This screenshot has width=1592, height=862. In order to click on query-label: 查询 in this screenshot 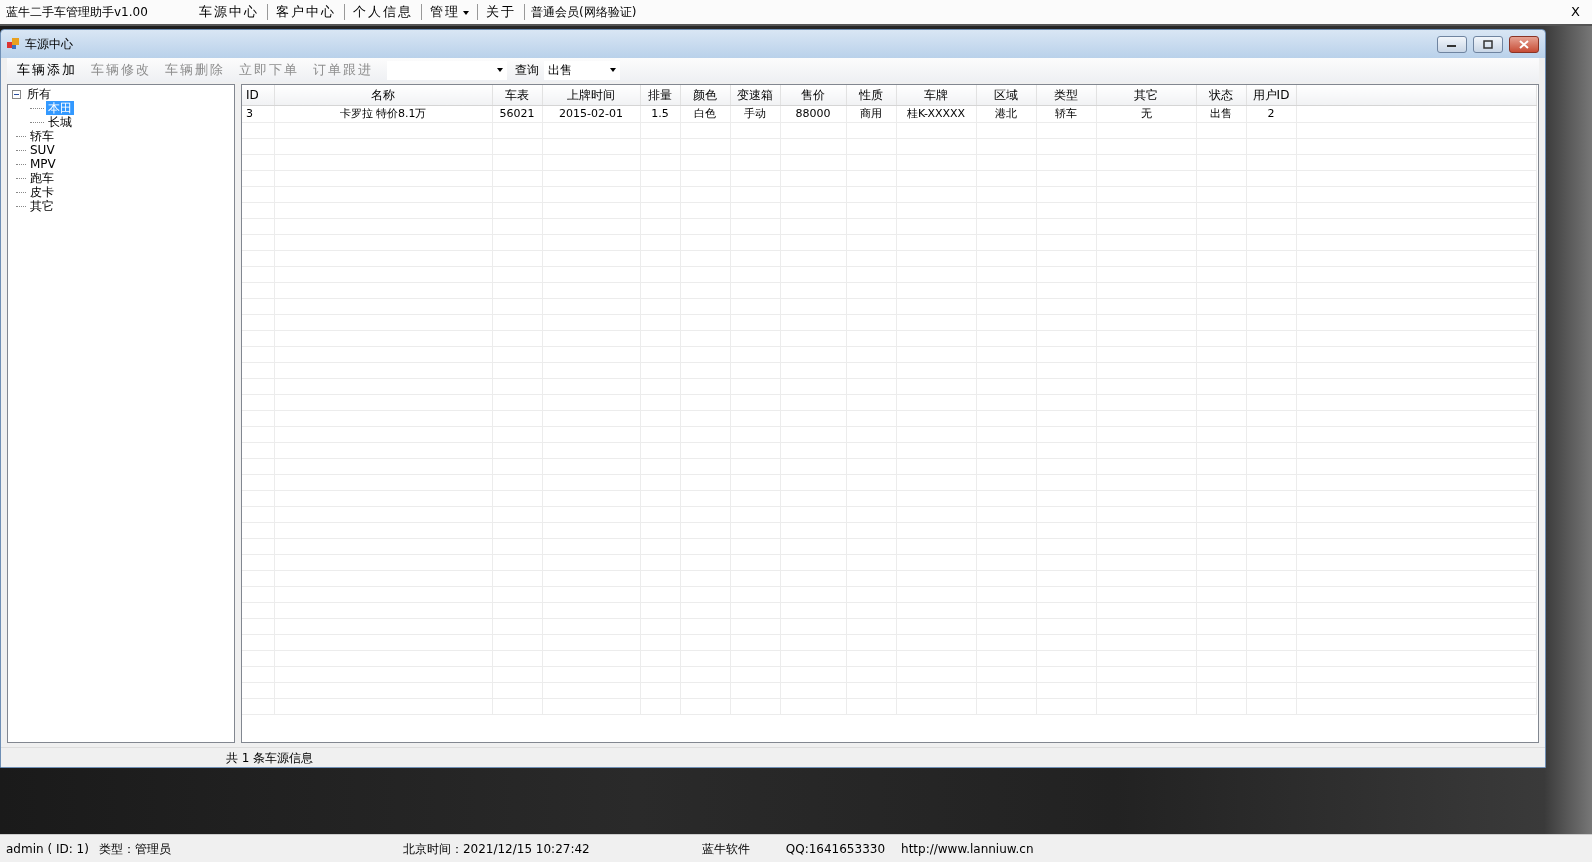, I will do `click(527, 70)`.